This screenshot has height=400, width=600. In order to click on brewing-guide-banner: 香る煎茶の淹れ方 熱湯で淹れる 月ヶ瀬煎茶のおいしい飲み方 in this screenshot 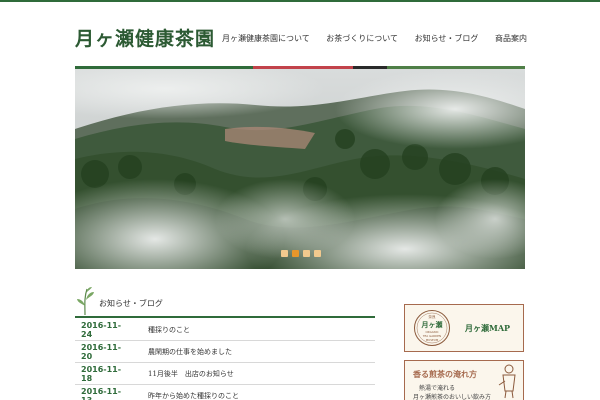, I will do `click(464, 380)`.